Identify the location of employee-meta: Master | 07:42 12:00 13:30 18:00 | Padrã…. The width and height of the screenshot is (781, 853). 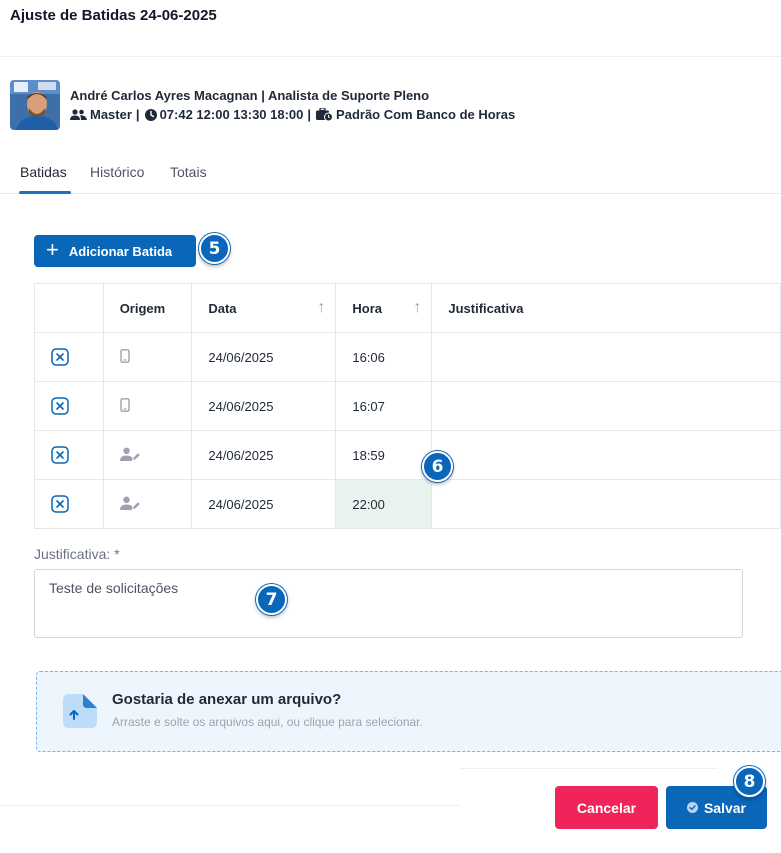
(292, 114).